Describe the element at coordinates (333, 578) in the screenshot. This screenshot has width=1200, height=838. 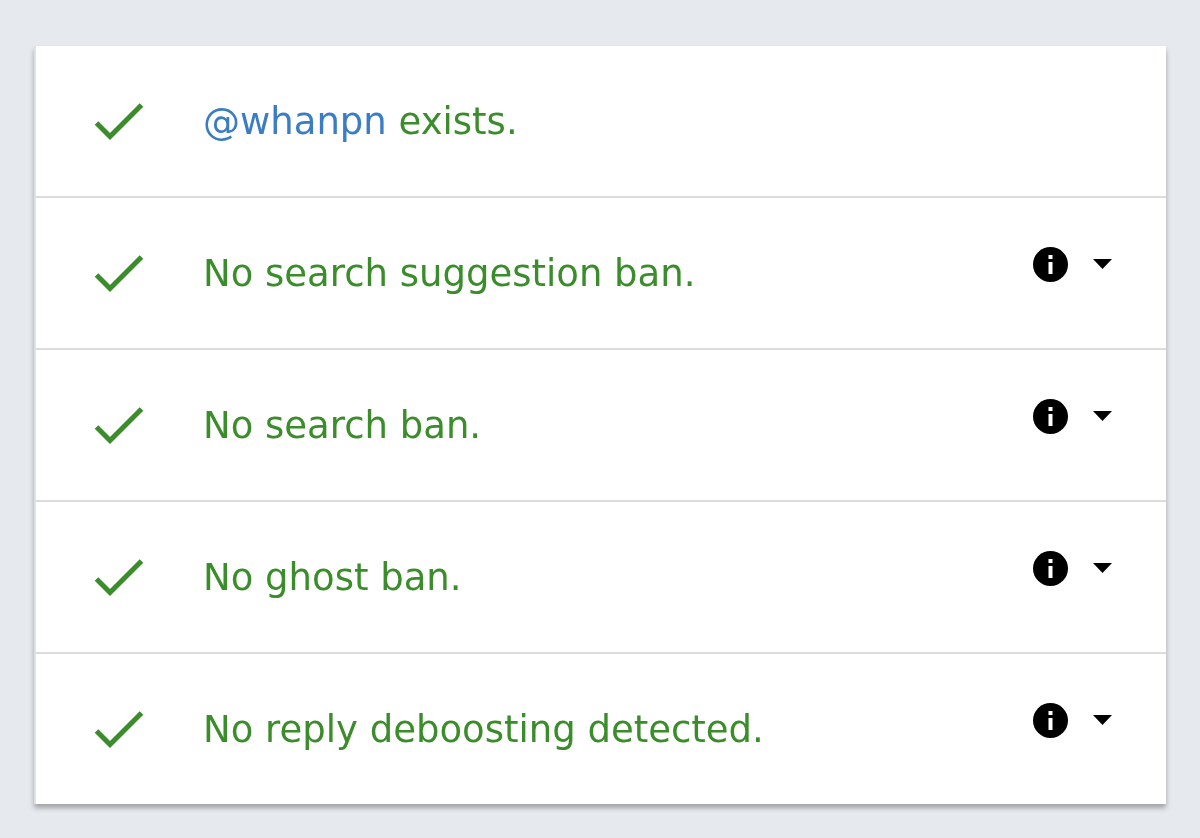
I see `status-text: No ghost ban.` at that location.